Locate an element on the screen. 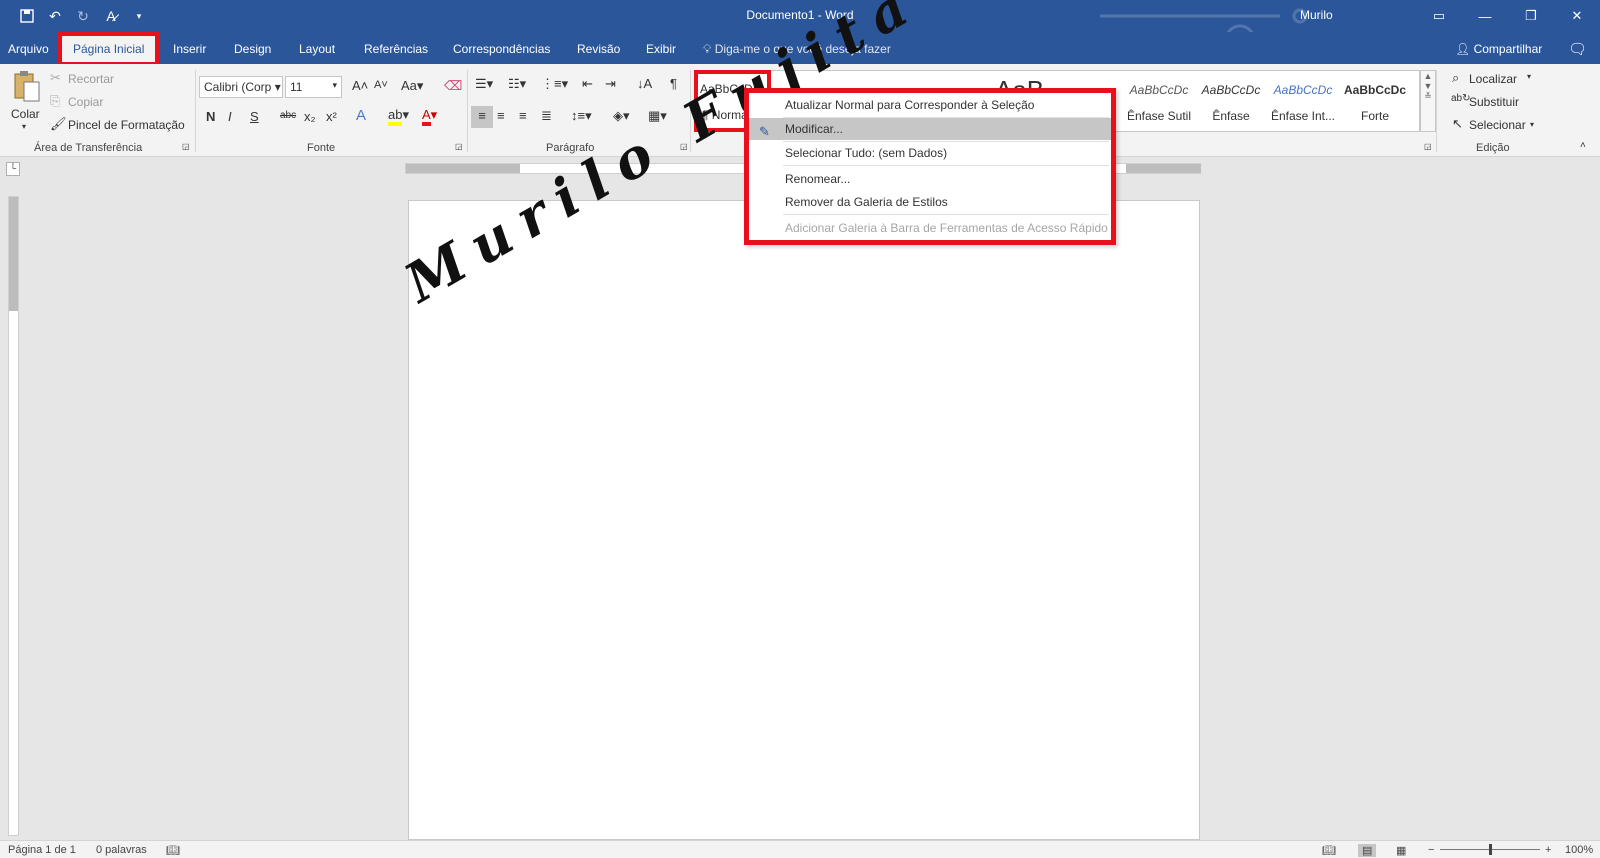 This screenshot has width=1600, height=858. ribbon-options-icon: ▭ is located at coordinates (1439, 16).